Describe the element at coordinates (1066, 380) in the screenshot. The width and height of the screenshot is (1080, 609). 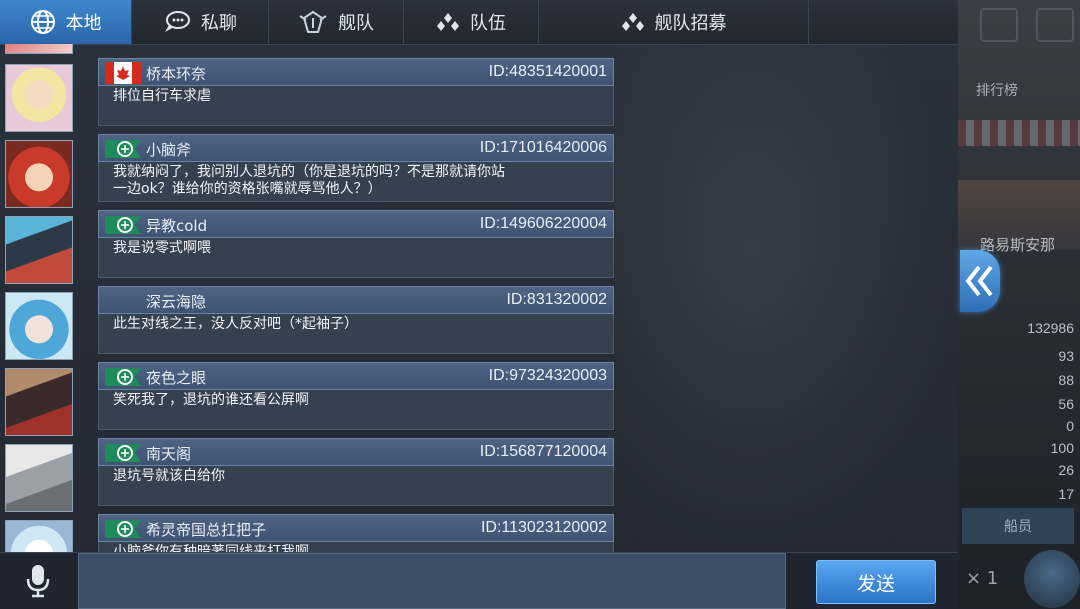
I see `stat-value: 88` at that location.